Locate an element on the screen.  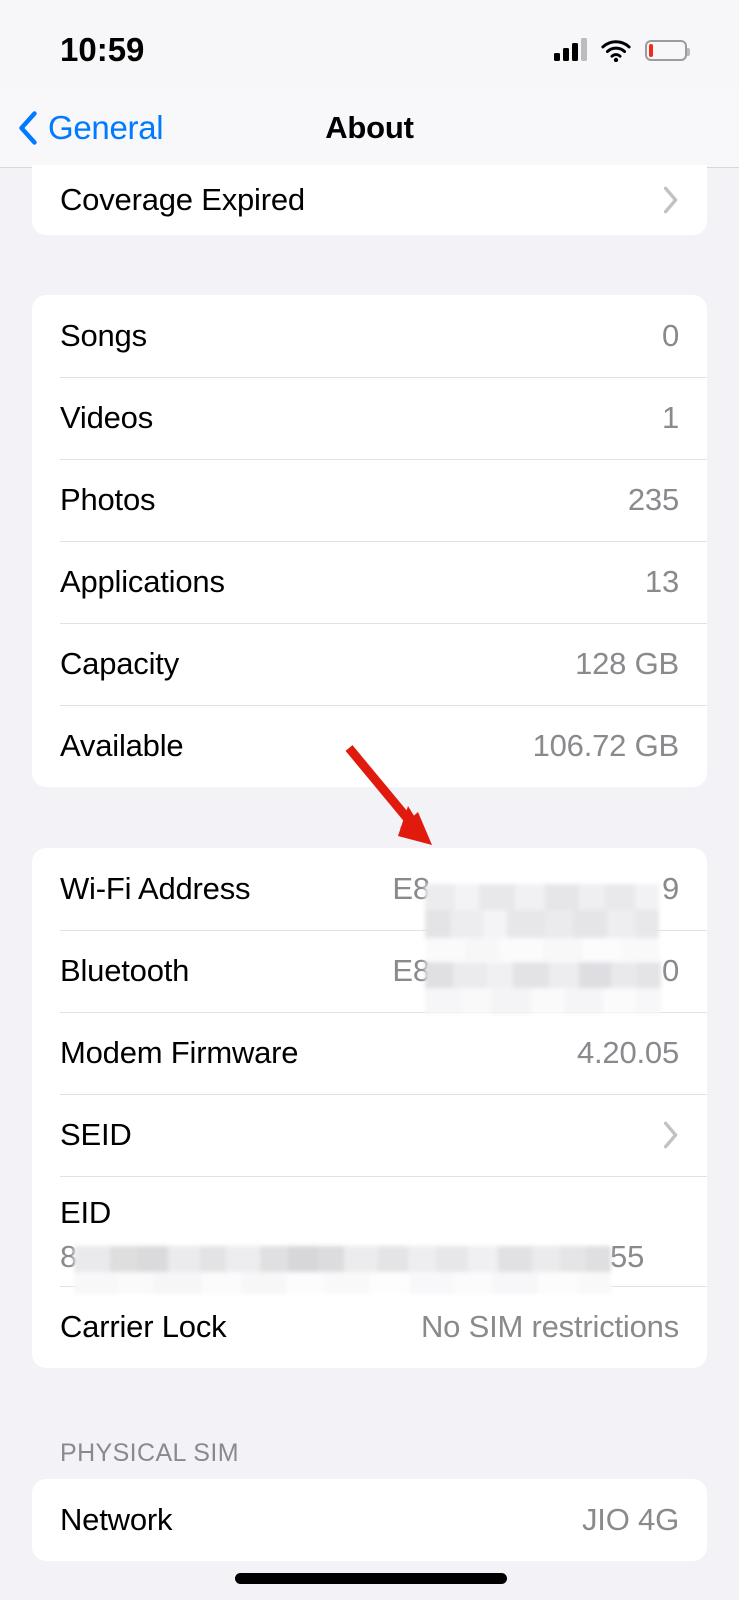
row-label: SEID is located at coordinates (96, 1134).